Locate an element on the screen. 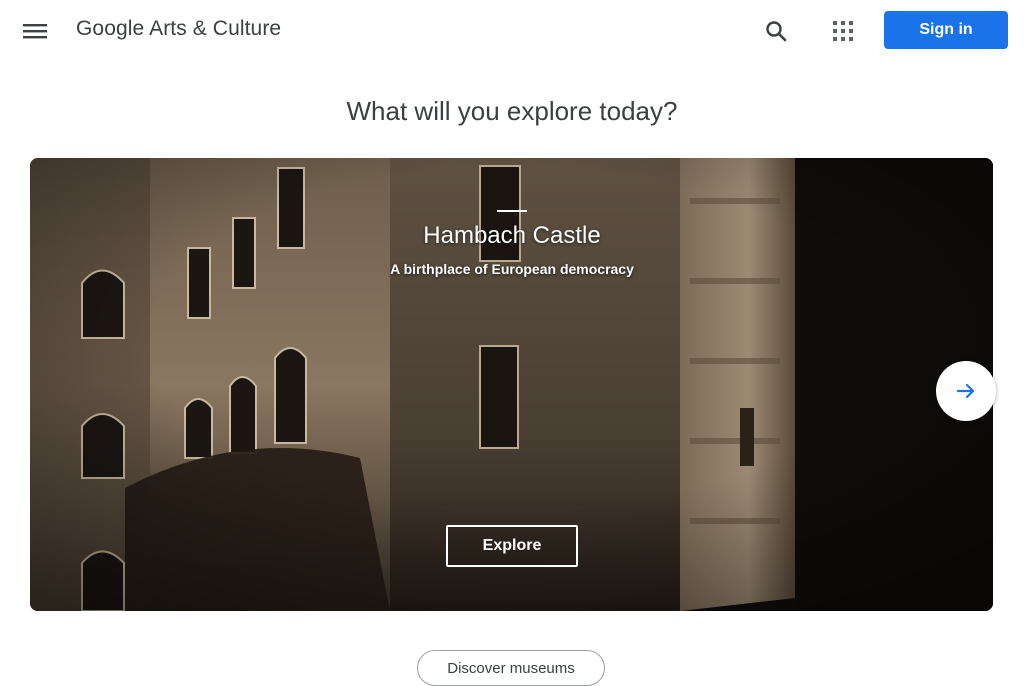  site-logo: Google Arts & Culture is located at coordinates (178, 29).